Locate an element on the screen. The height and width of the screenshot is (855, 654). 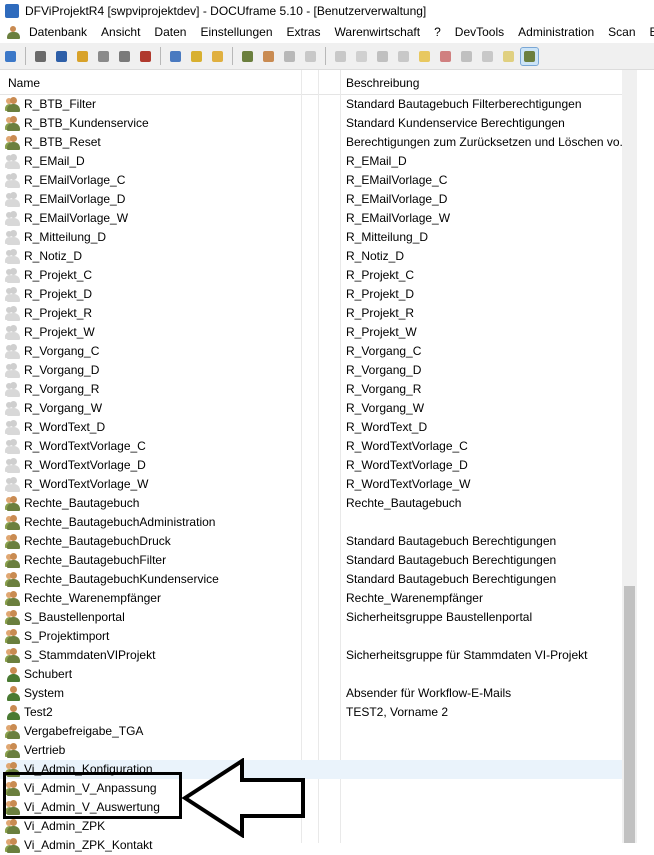
table-row: S_Projektimport is located at coordinates (311, 636).